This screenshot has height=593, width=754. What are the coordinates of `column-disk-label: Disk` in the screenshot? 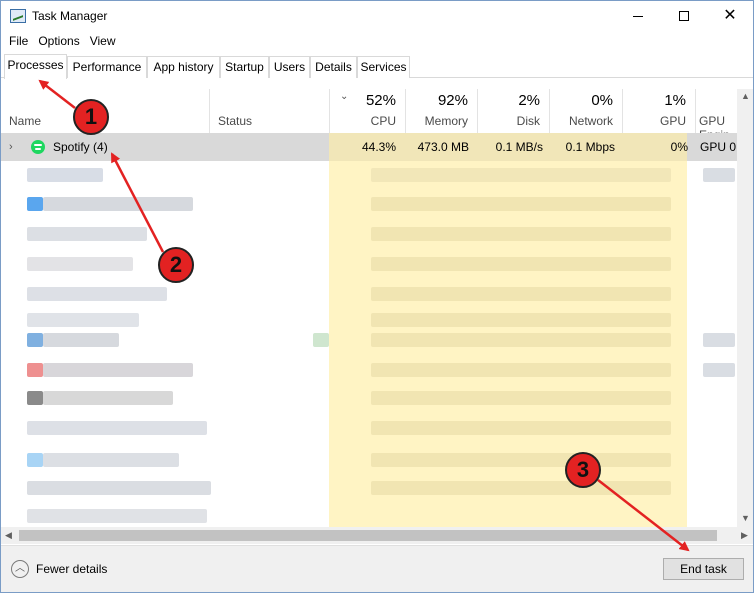 It's located at (528, 121).